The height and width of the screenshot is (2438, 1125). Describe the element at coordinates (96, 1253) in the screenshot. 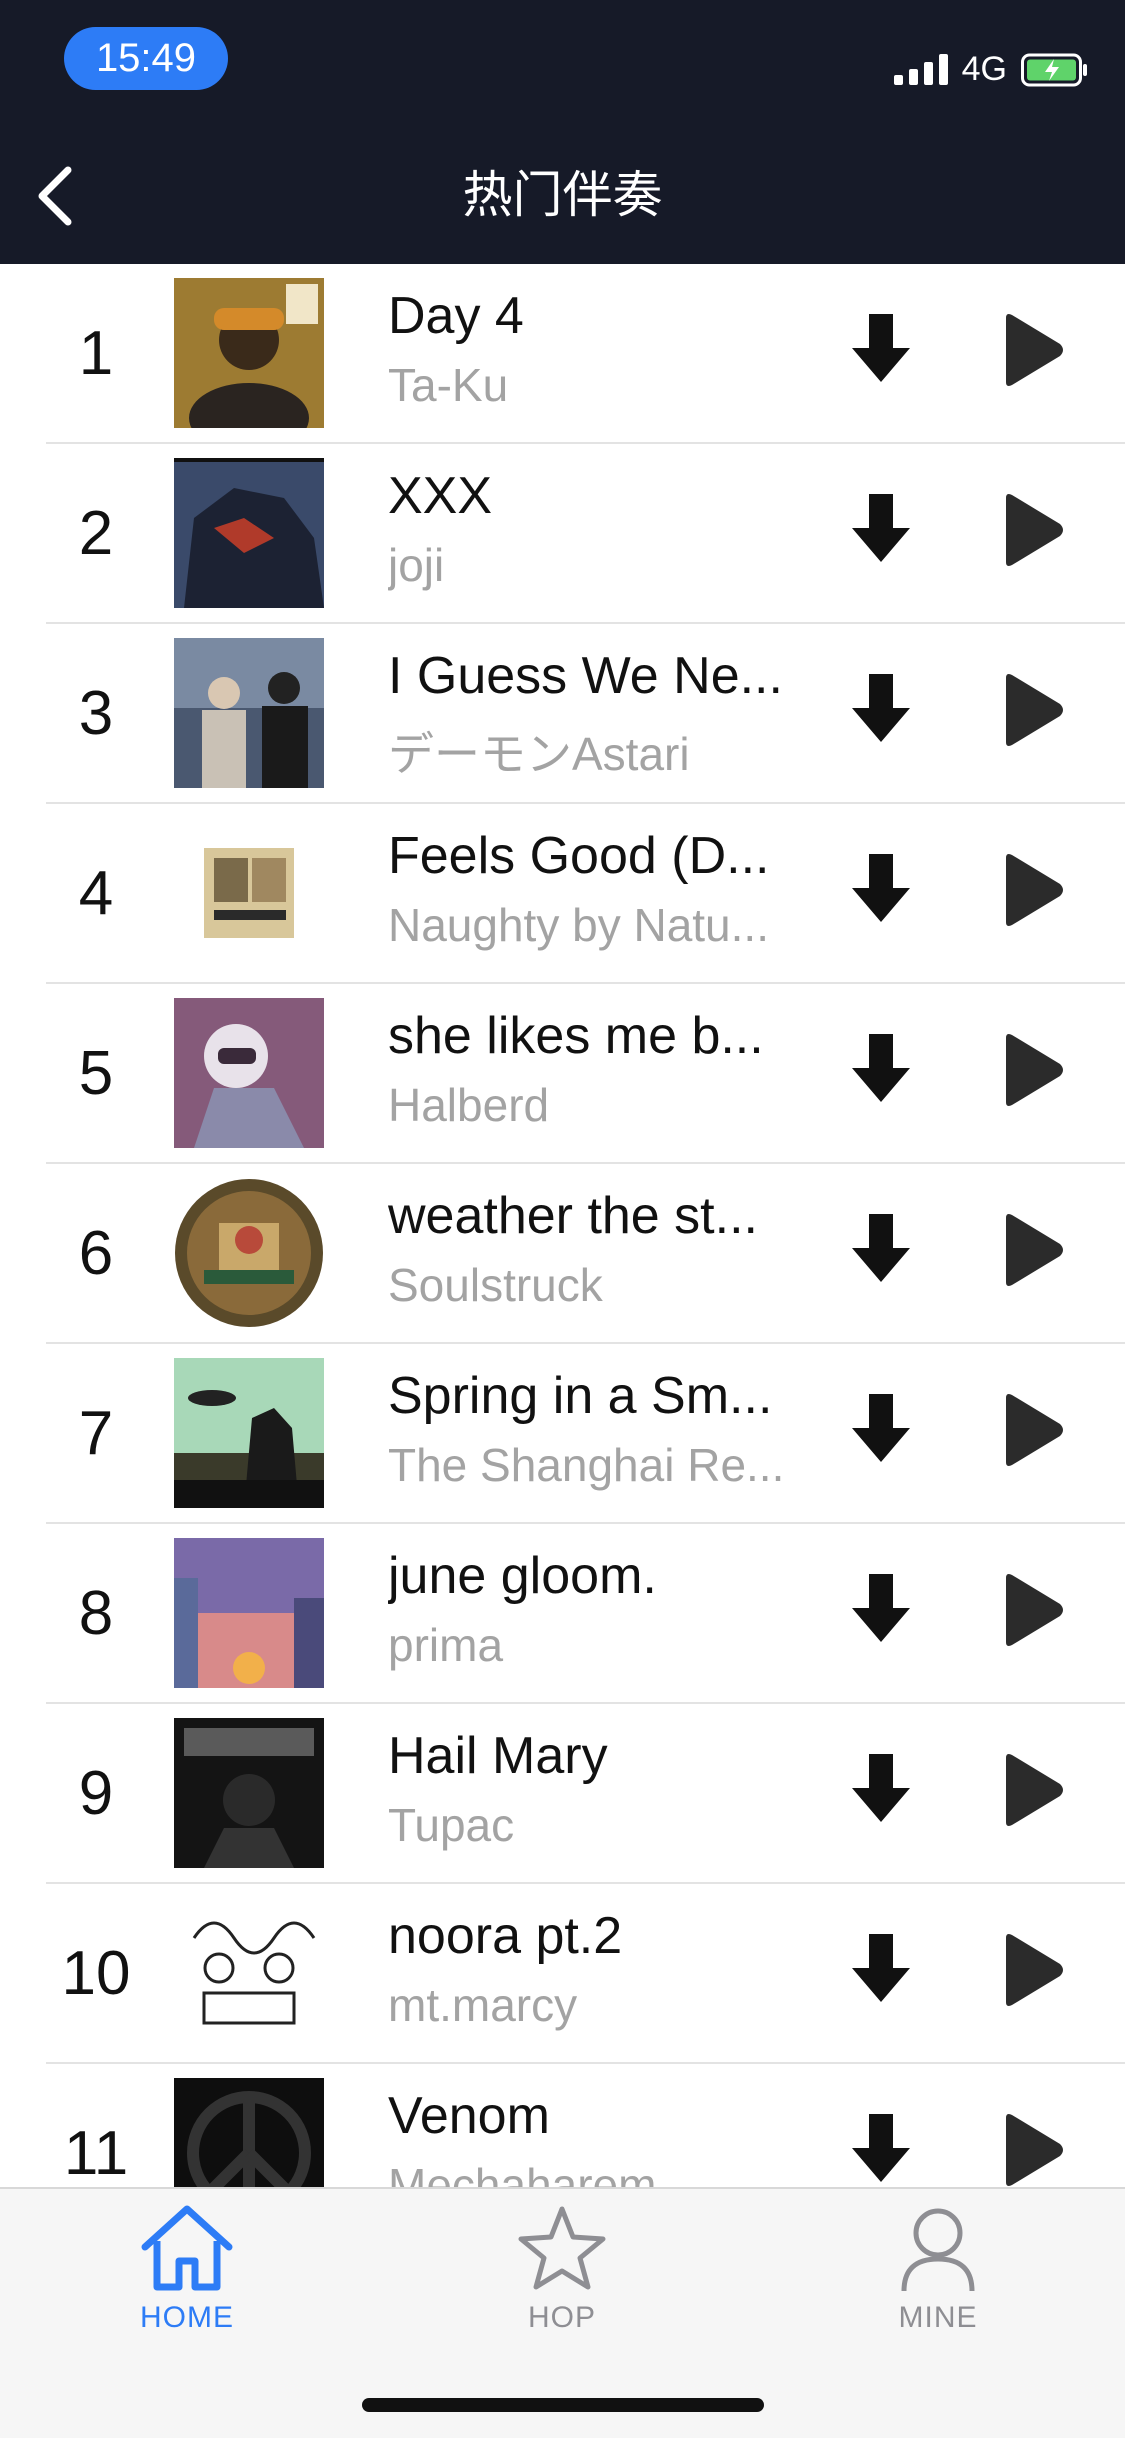

I see `track-rank: 6` at that location.